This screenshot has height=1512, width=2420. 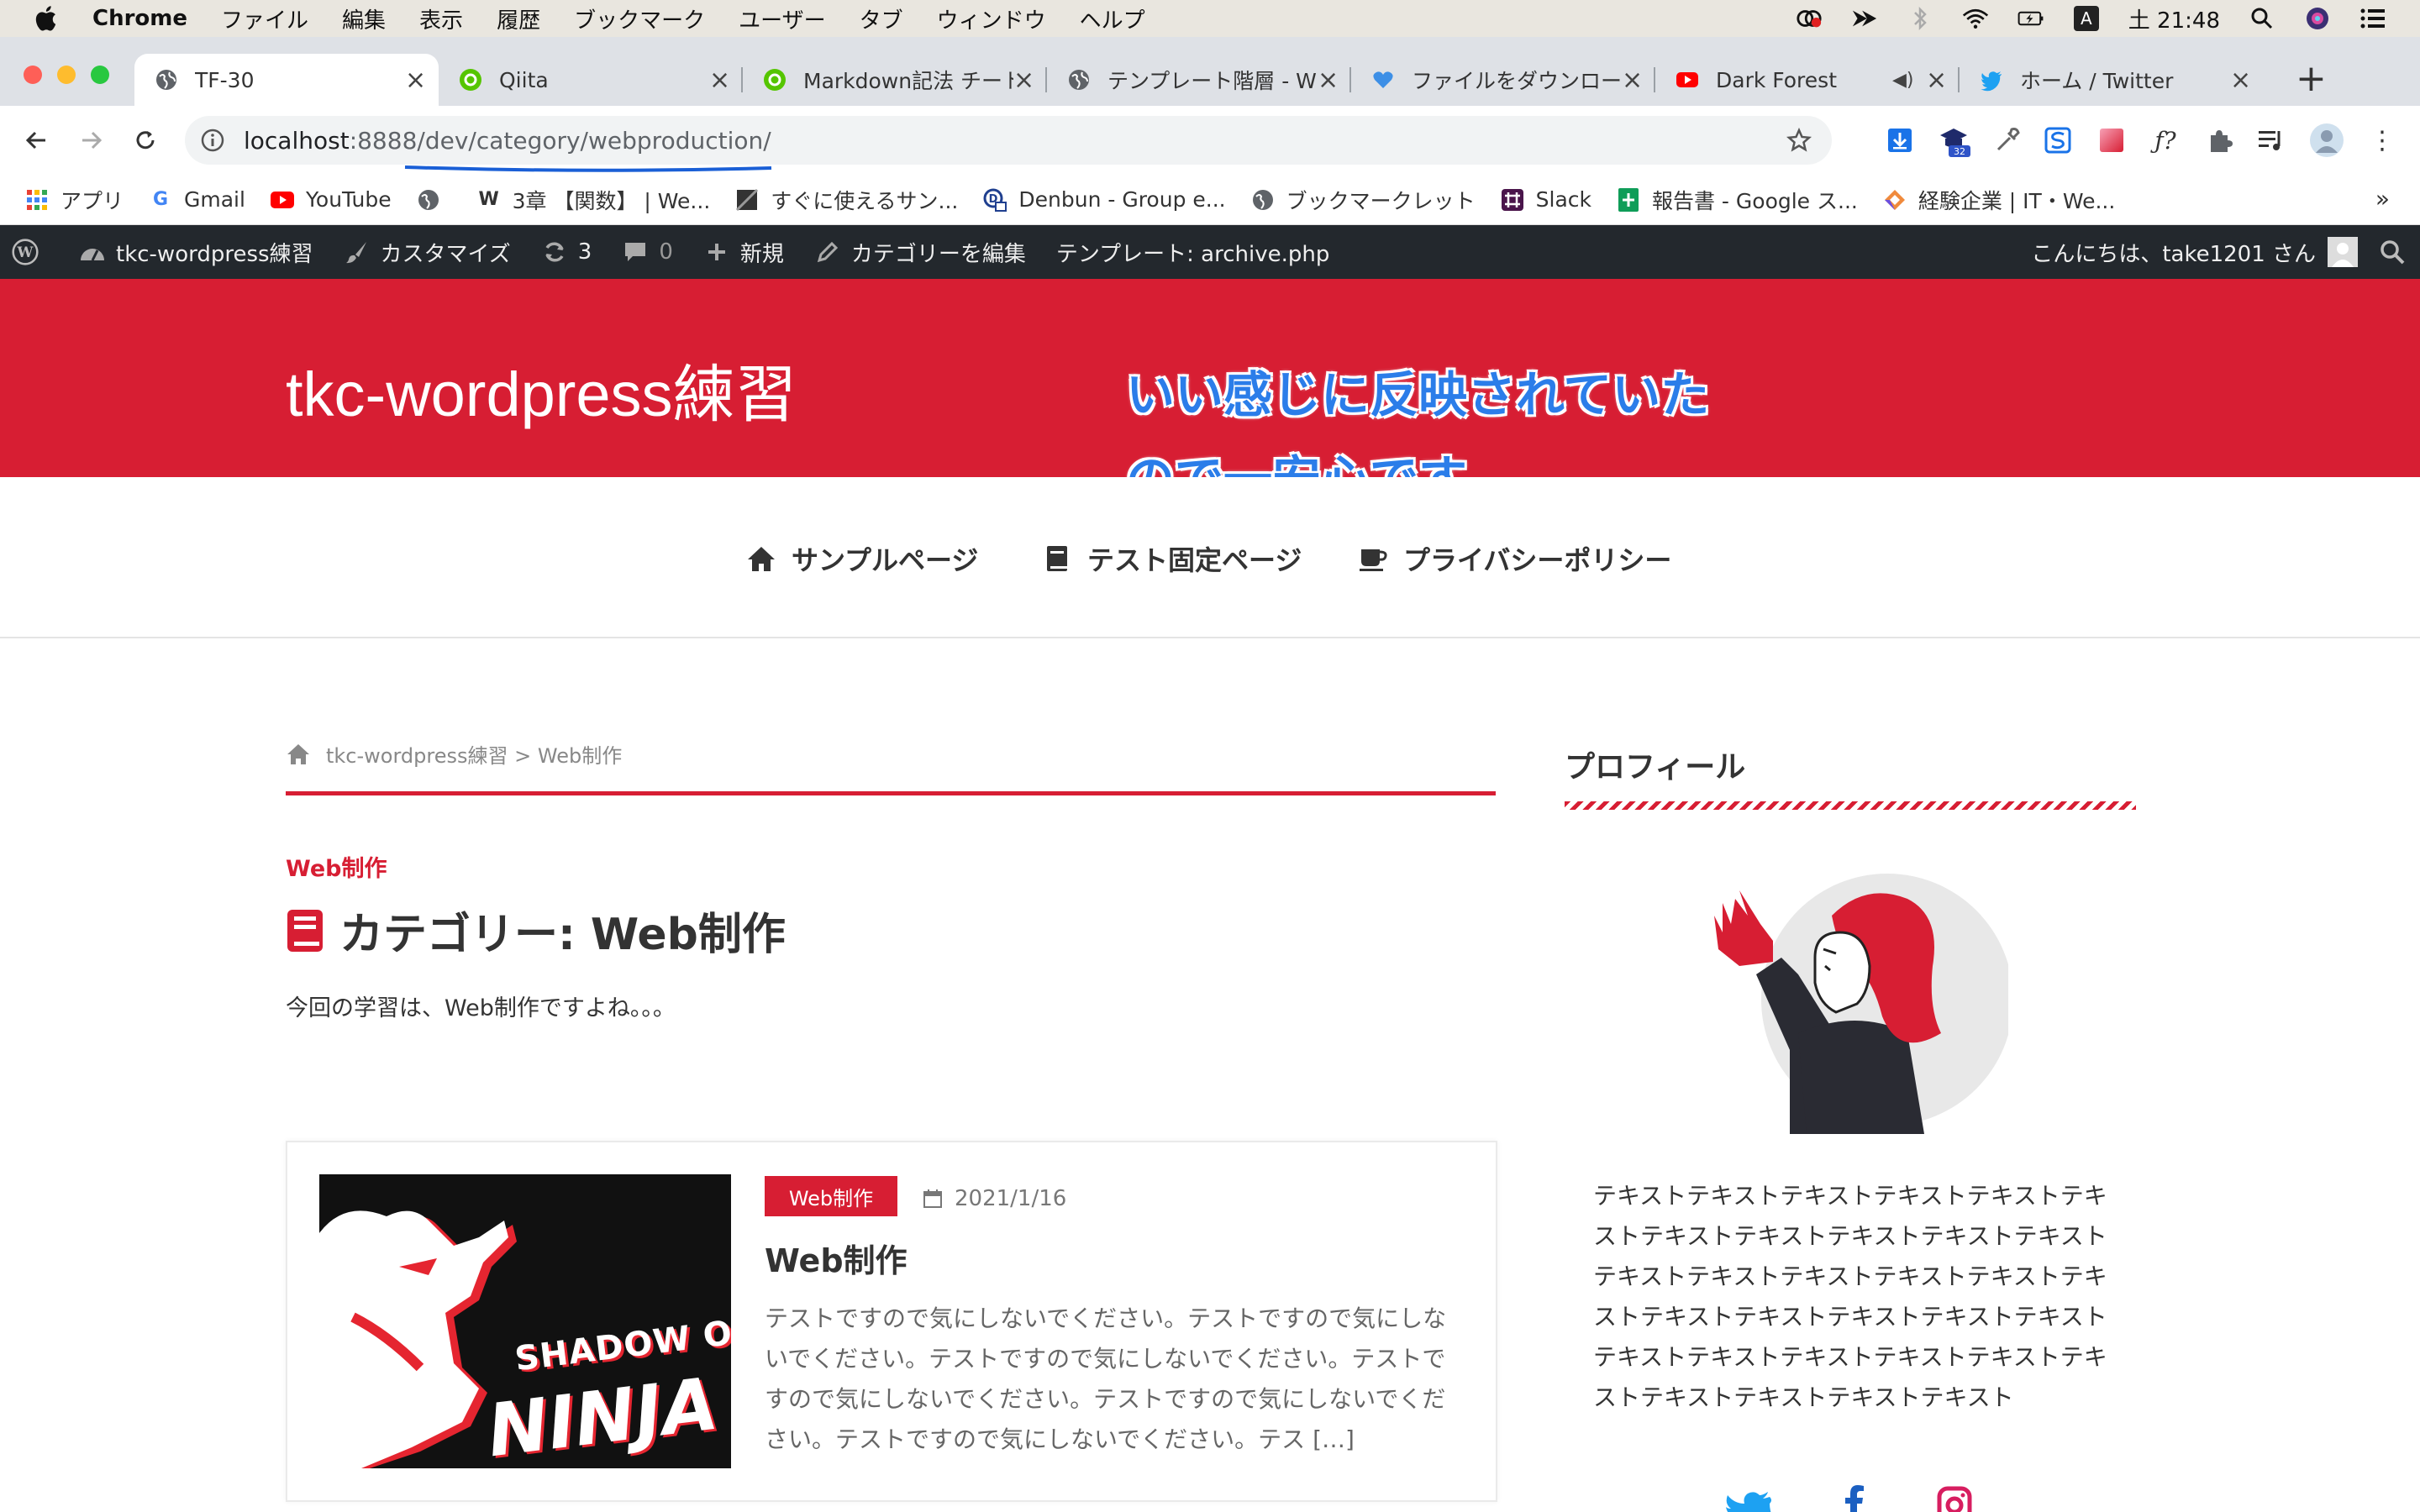 What do you see at coordinates (435, 200) in the screenshot?
I see `bookmark-globe` at bounding box center [435, 200].